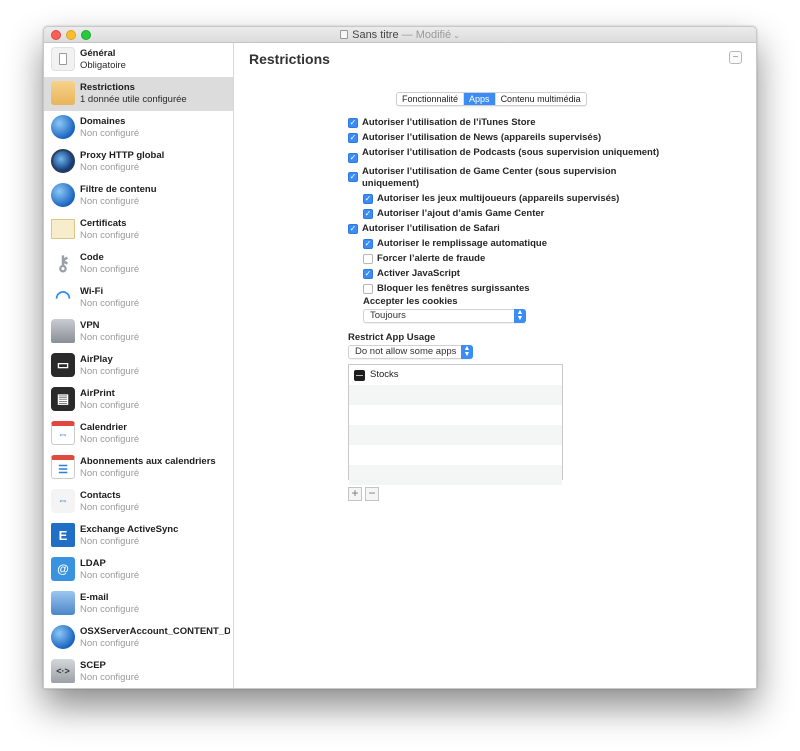 The width and height of the screenshot is (800, 751). Describe the element at coordinates (94, 597) in the screenshot. I see `sidebar-item-name: E-mail` at that location.